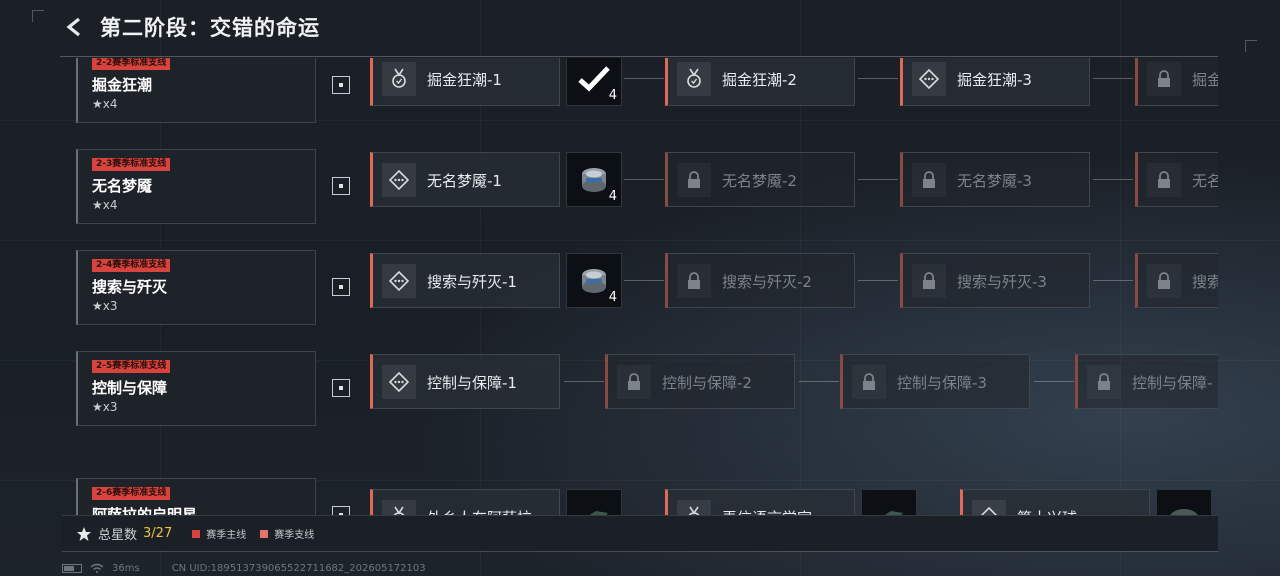 Image resolution: width=1280 pixels, height=576 pixels. Describe the element at coordinates (130, 287) in the screenshot. I see `chapter-name: 搜索与歼灭` at that location.